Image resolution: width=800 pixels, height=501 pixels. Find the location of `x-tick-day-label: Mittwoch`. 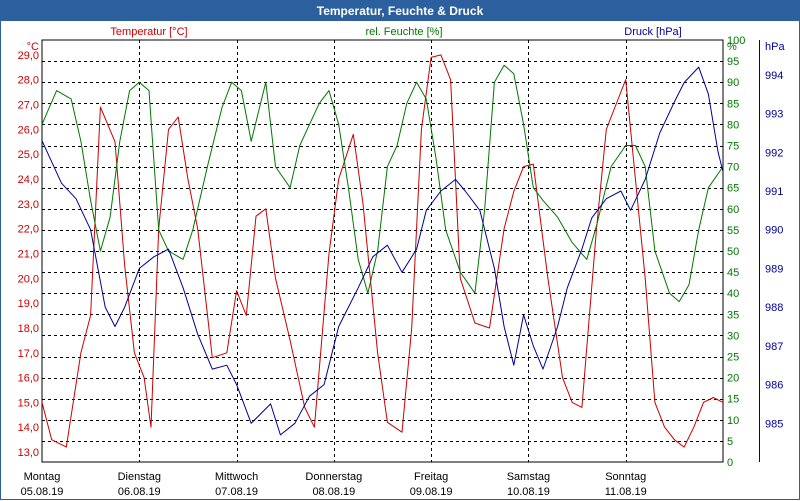

x-tick-day-label: Mittwoch is located at coordinates (236, 477).